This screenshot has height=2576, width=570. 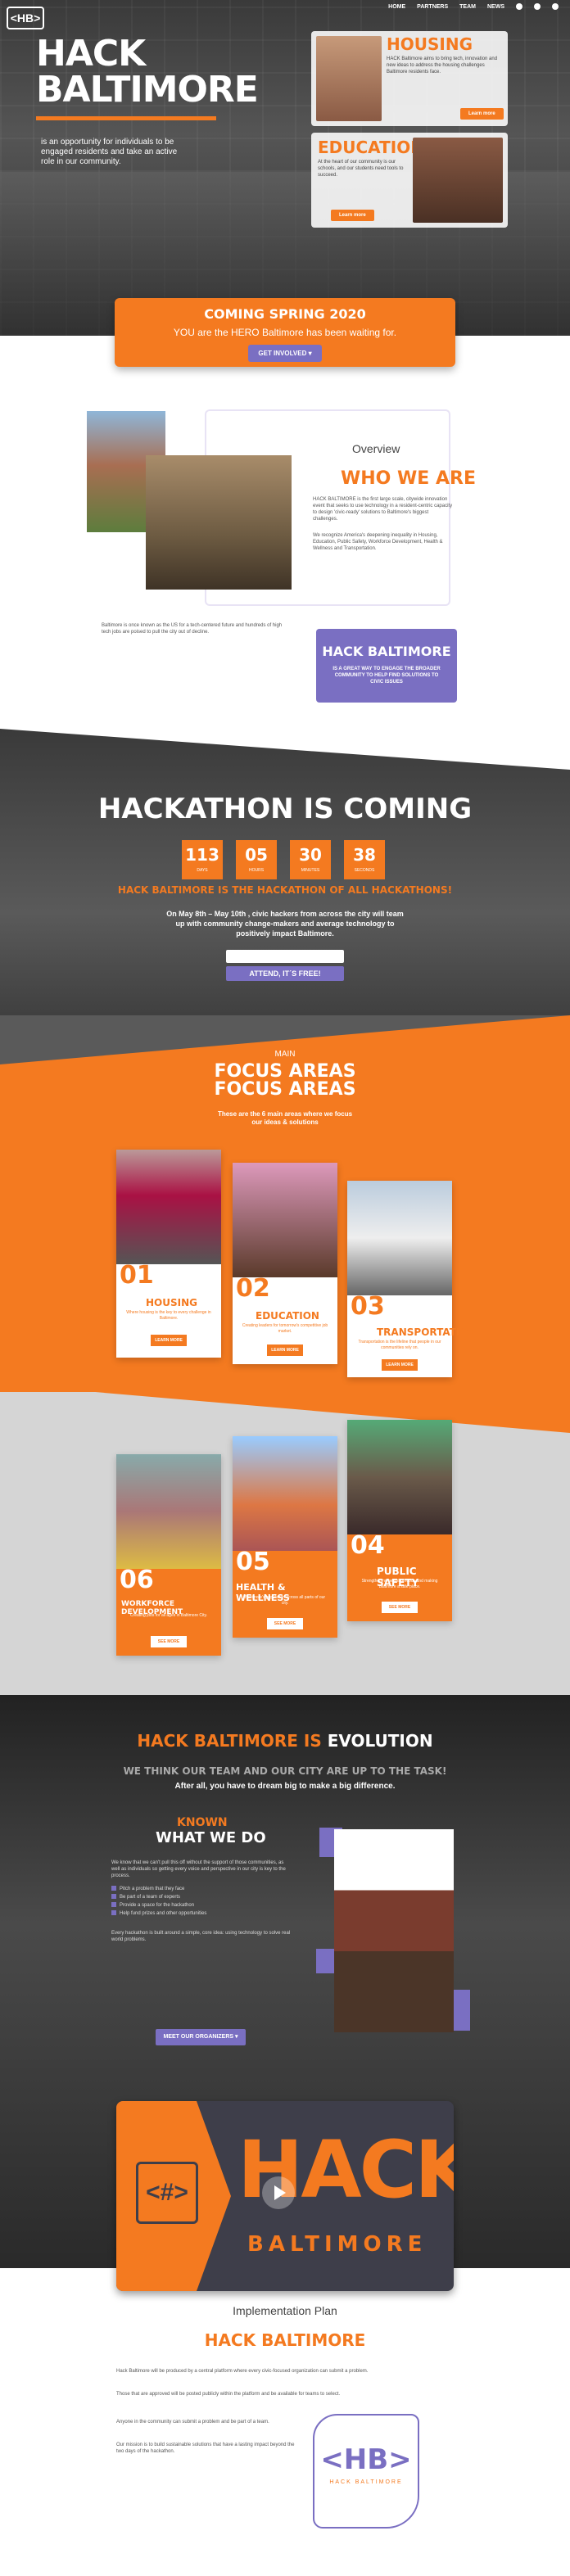 I want to click on email-field, so click(x=285, y=956).